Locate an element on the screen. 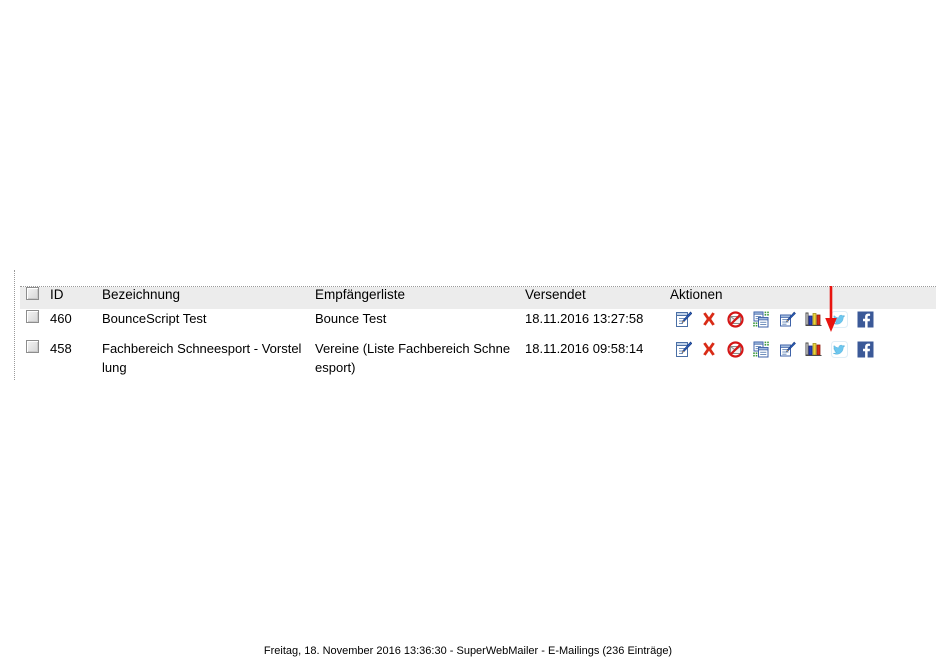  row-bezeichnung-text: Fachbereich Schneesport - Vorstellung is located at coordinates (202, 358).